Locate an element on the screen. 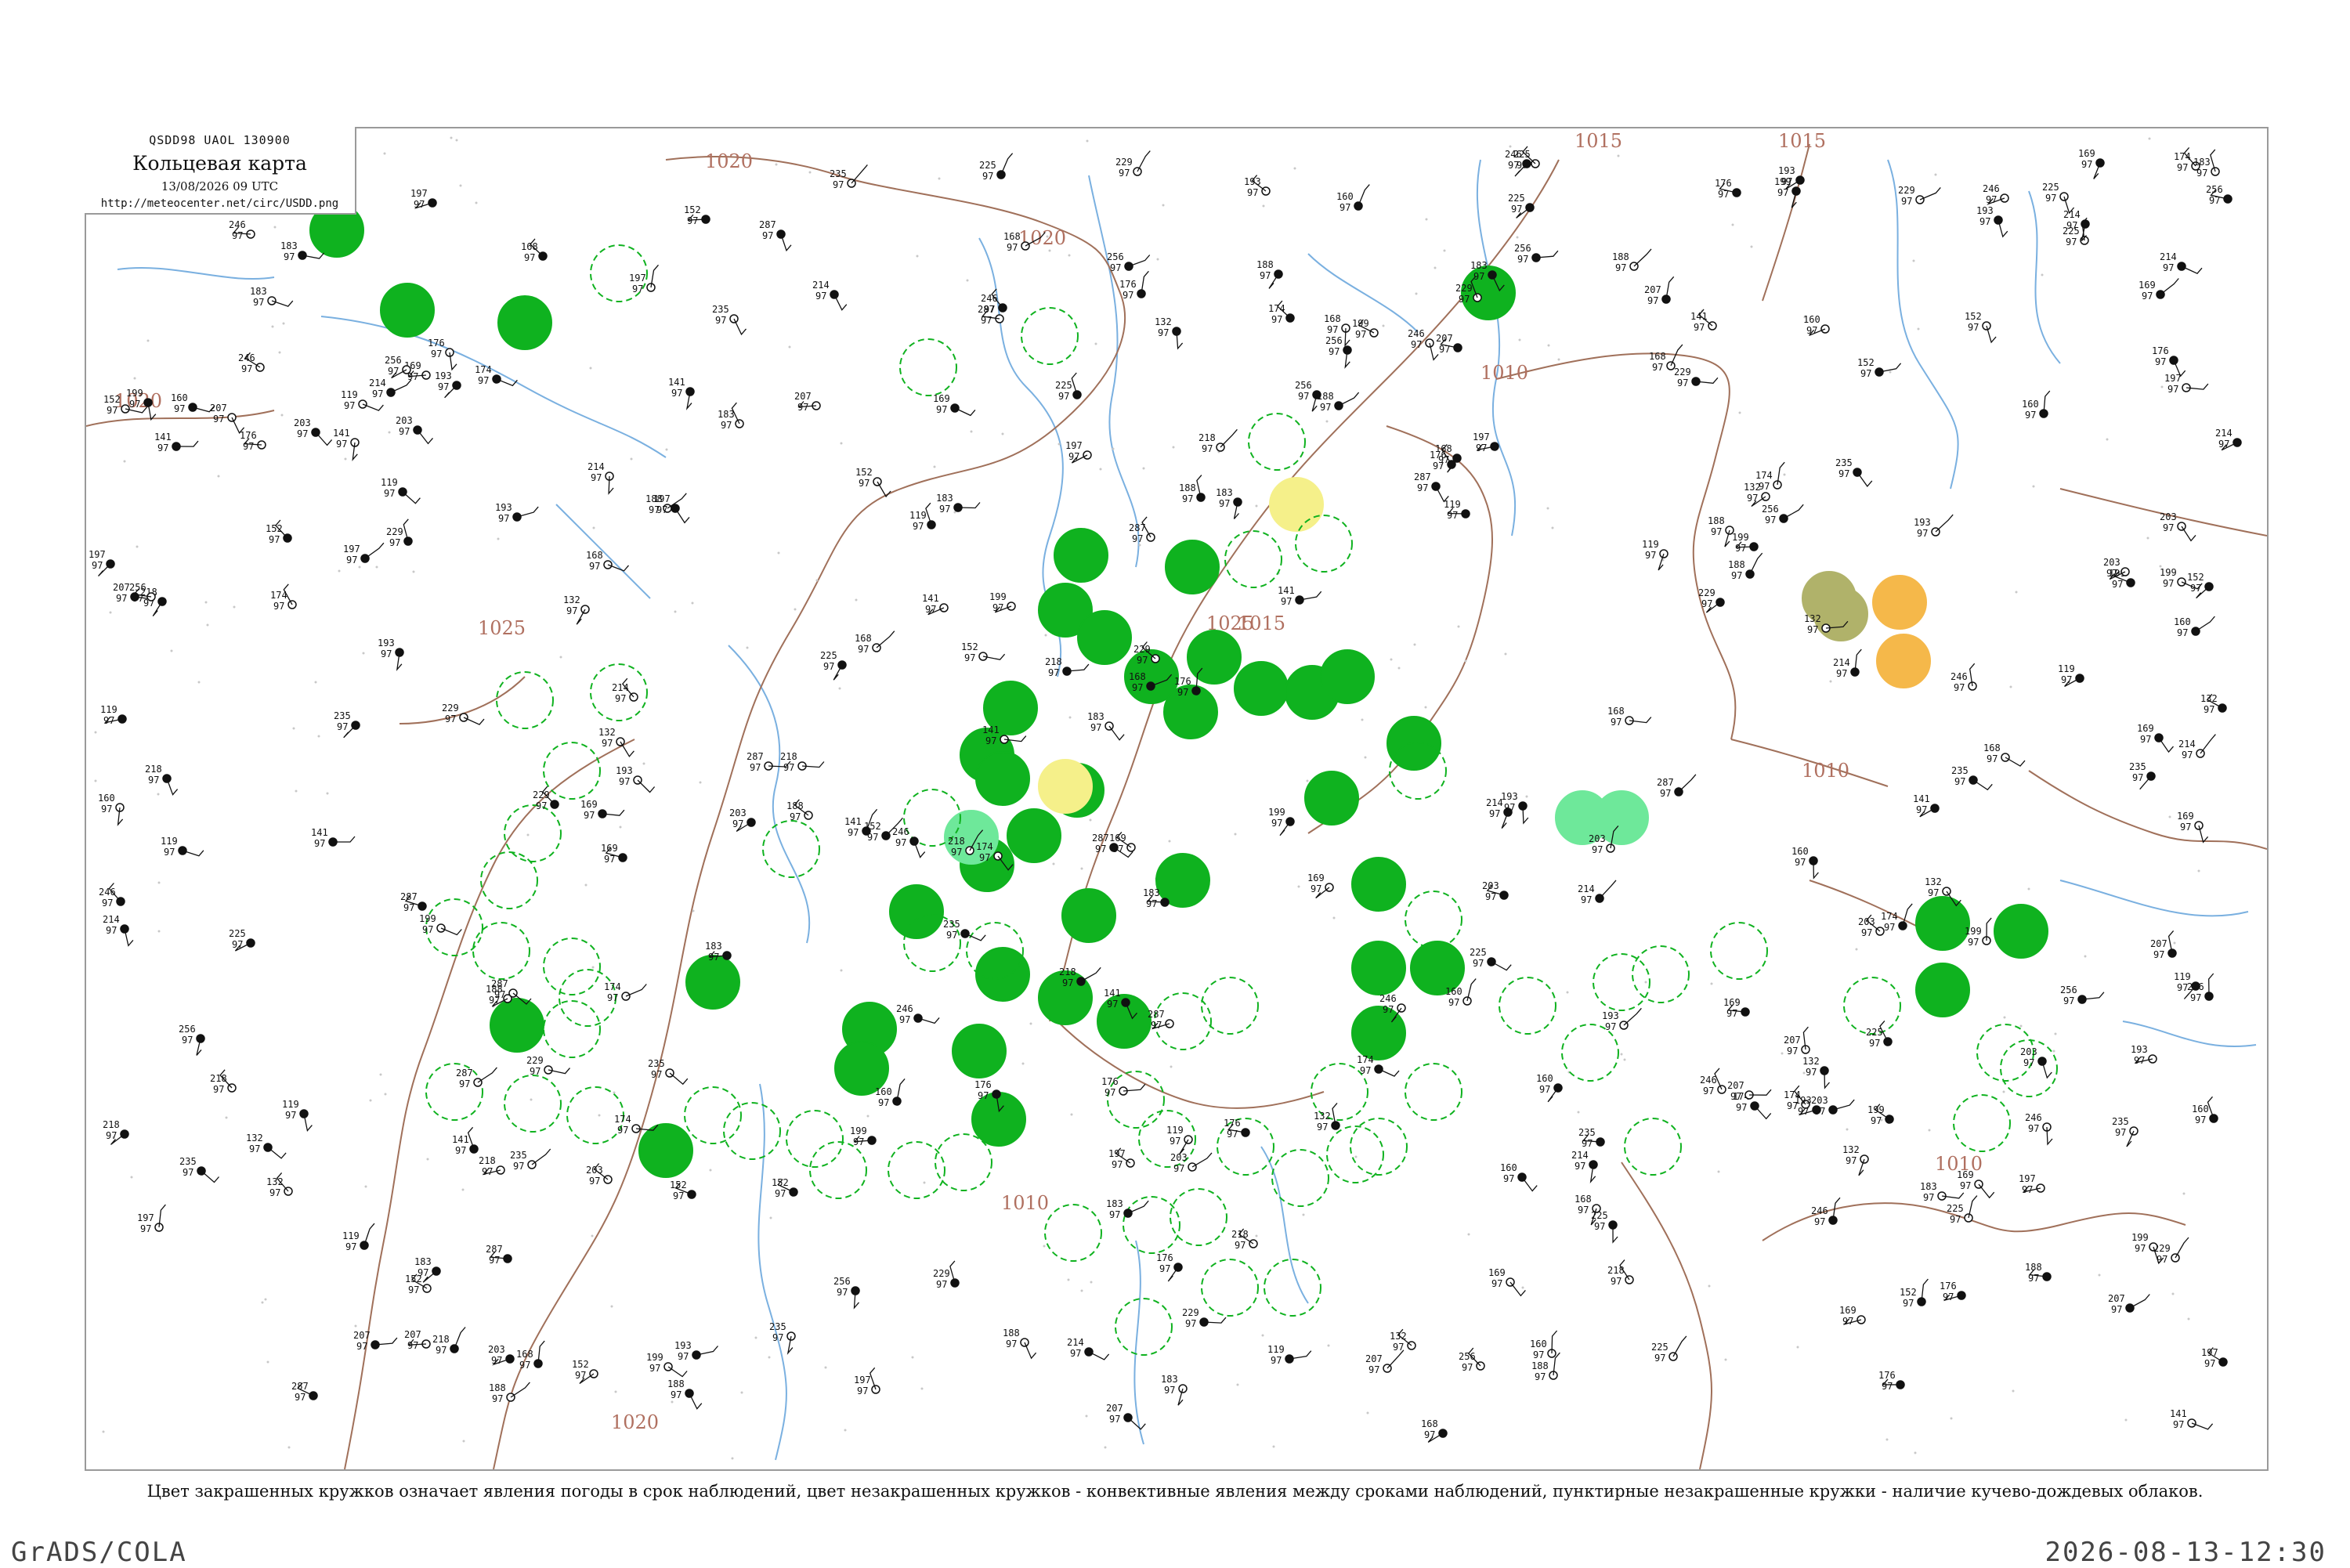  station-plot: 22997 is located at coordinates (1204, 1318).